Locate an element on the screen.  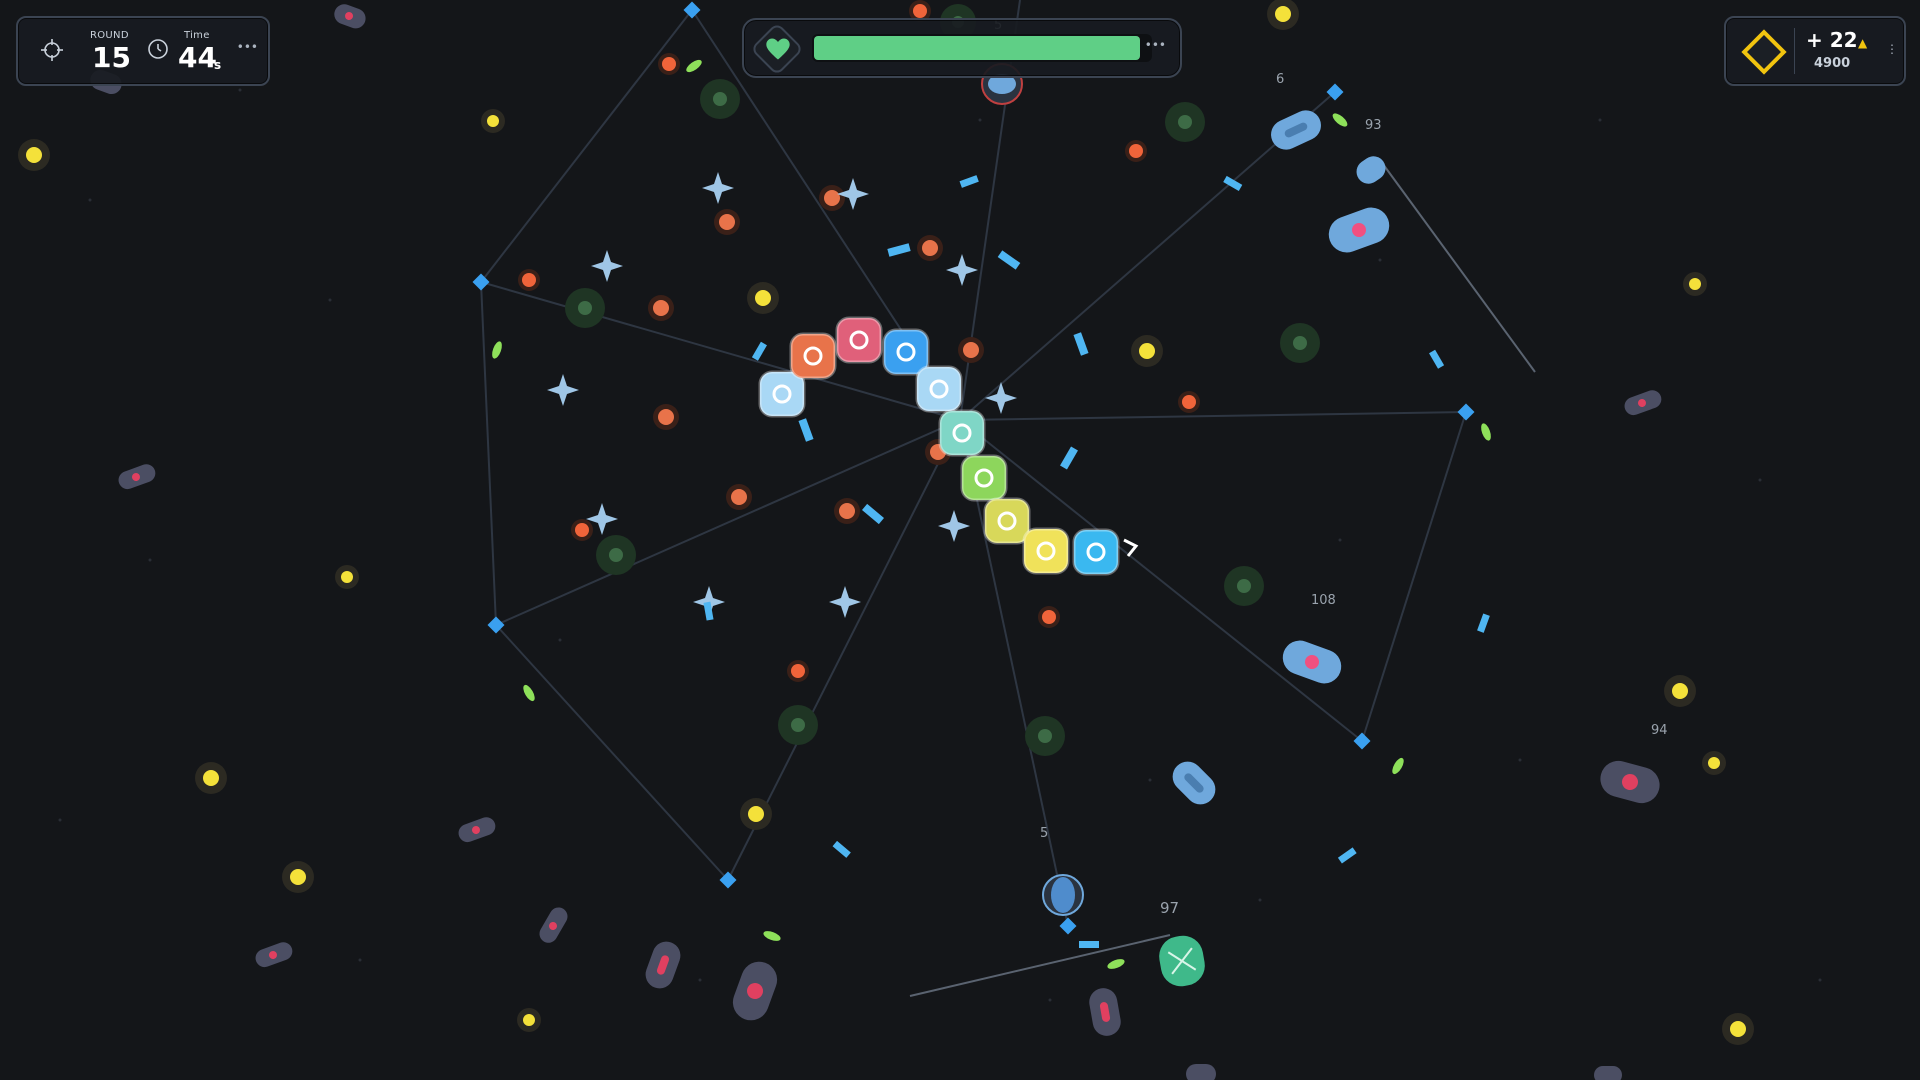
health-bar is located at coordinates (982, 48).